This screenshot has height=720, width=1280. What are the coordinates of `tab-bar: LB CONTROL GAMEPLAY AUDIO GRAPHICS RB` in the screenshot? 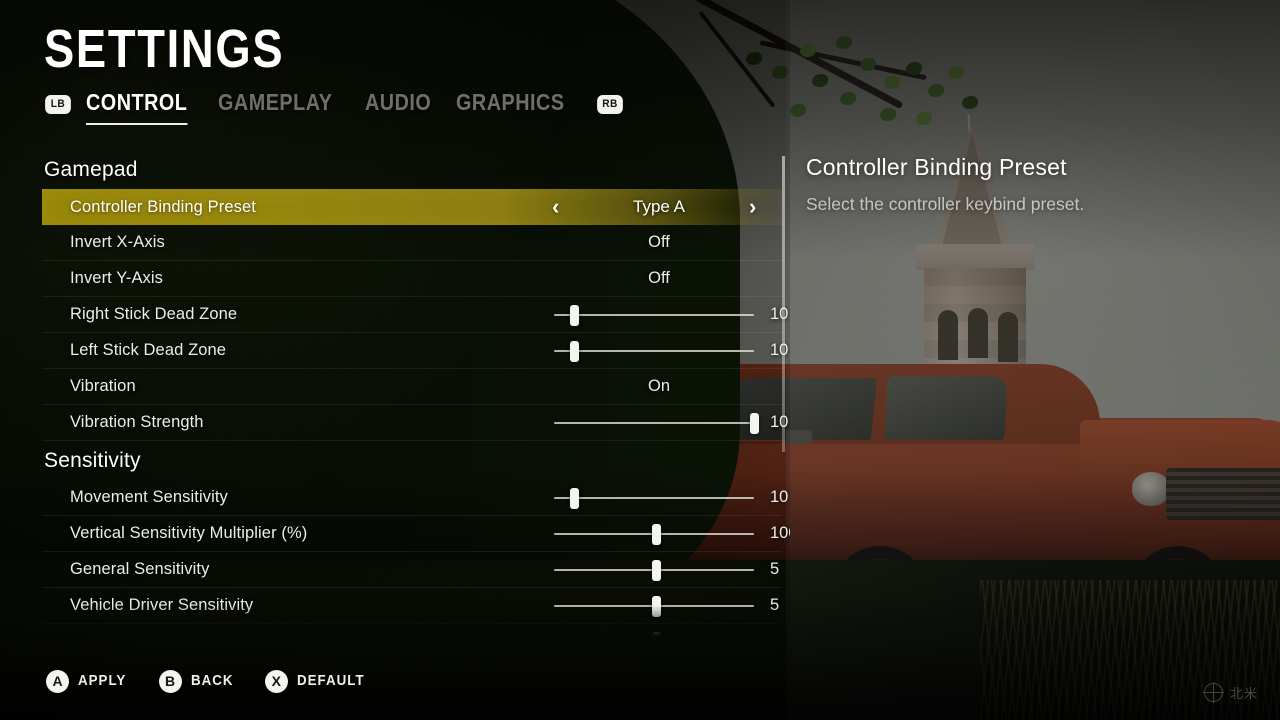 It's located at (334, 106).